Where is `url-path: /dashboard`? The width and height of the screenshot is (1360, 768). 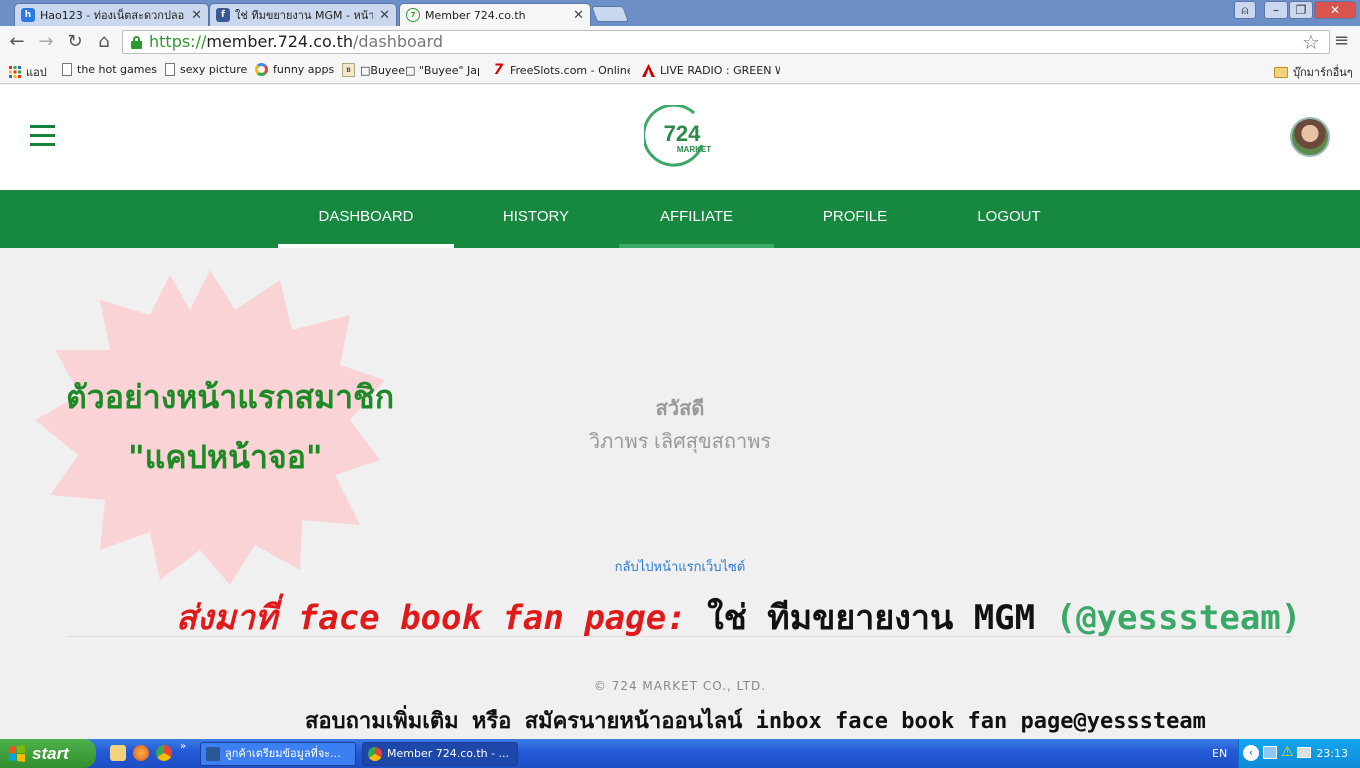 url-path: /dashboard is located at coordinates (398, 41).